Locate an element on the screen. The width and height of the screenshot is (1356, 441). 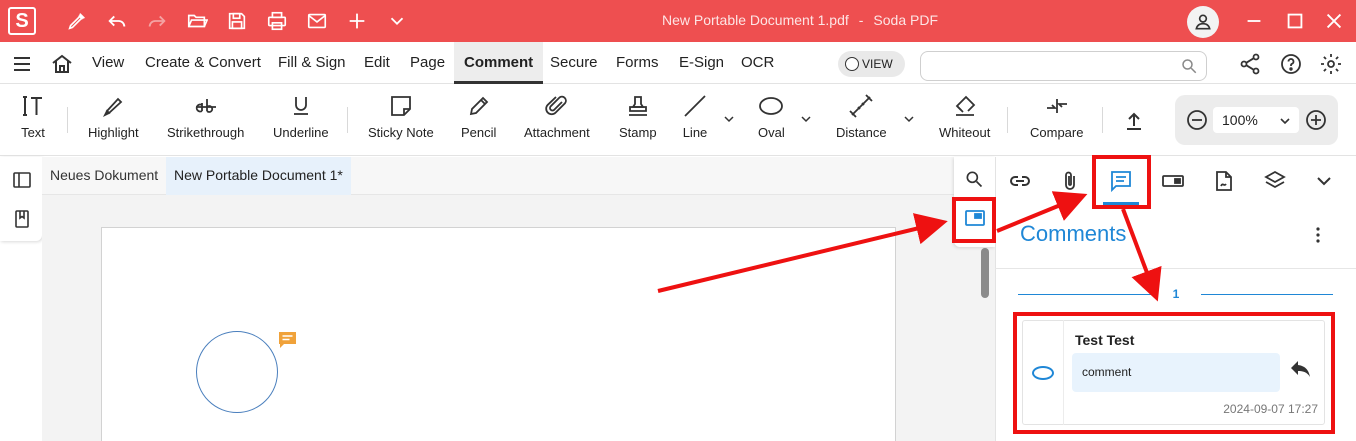
help-icon is located at coordinates (1291, 64).